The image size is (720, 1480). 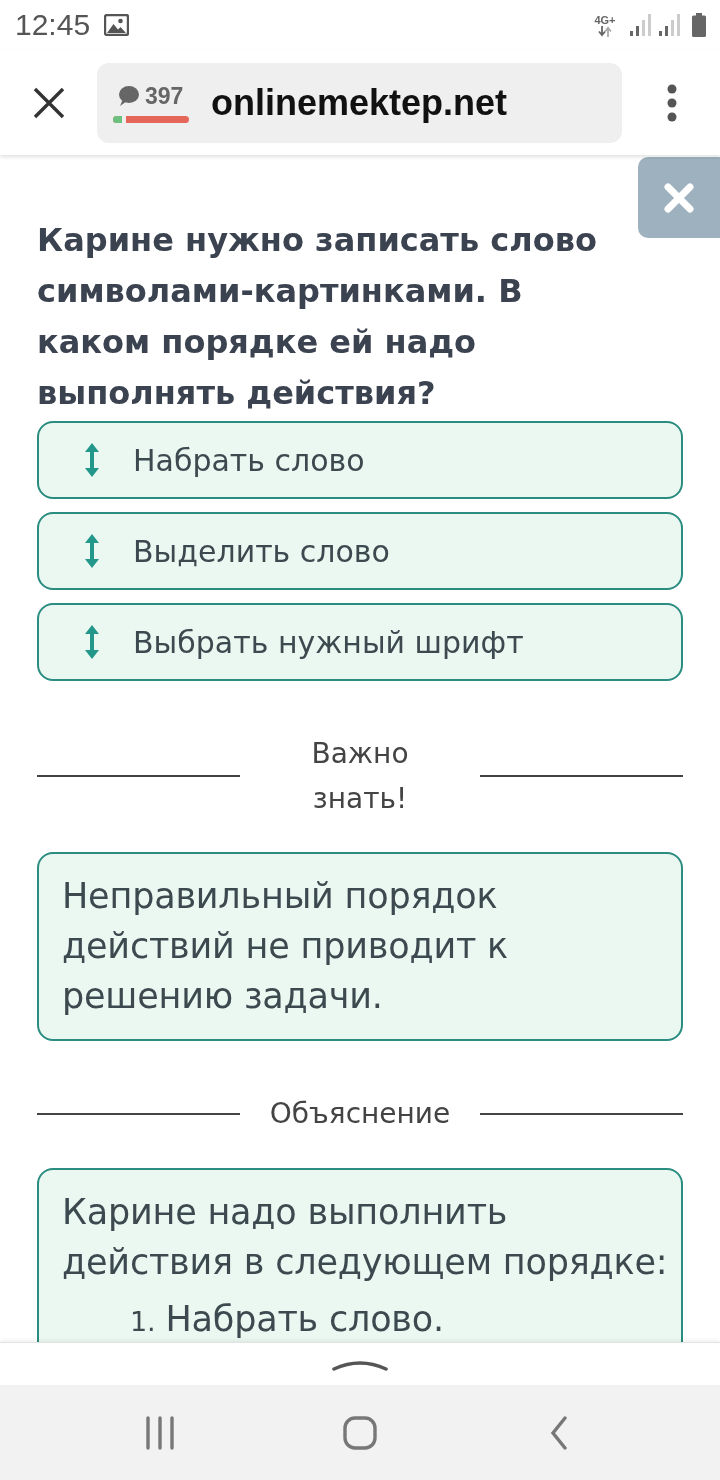 What do you see at coordinates (360, 1432) in the screenshot?
I see `home-icon` at bounding box center [360, 1432].